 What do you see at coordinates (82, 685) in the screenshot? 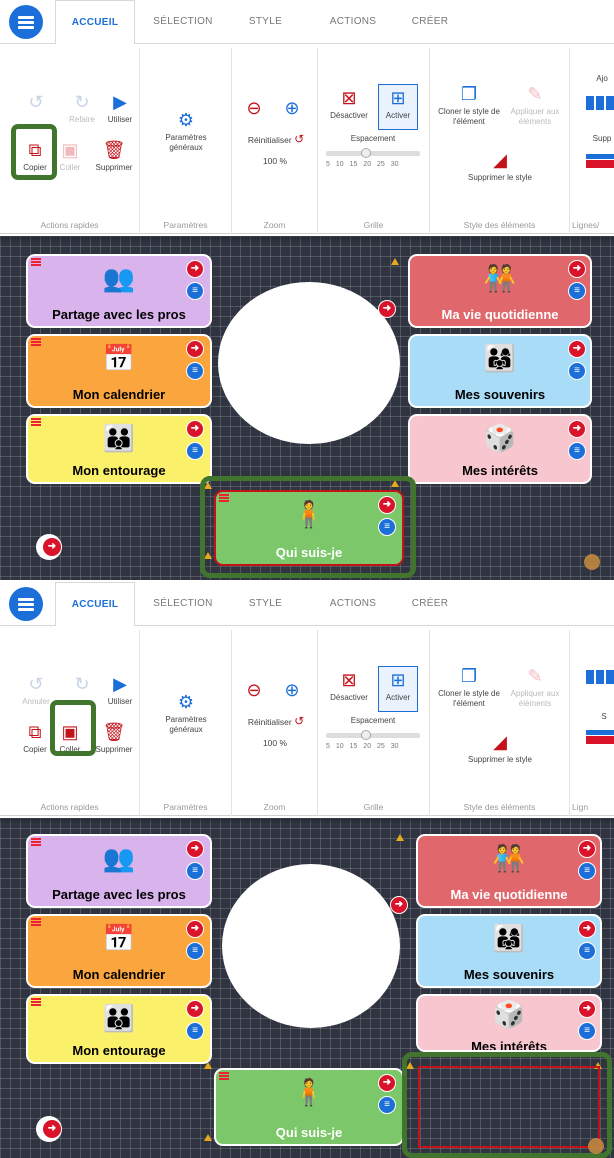
I see `redo-button: ↻` at bounding box center [82, 685].